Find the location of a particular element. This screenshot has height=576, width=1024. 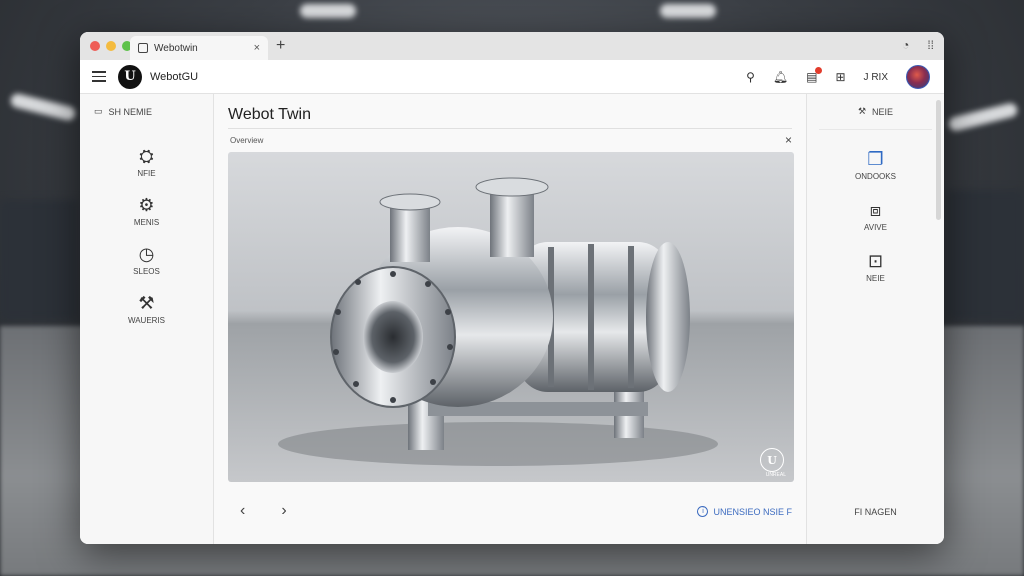

sidebar-item-2: ⚙ MENIS is located at coordinates (146, 210).